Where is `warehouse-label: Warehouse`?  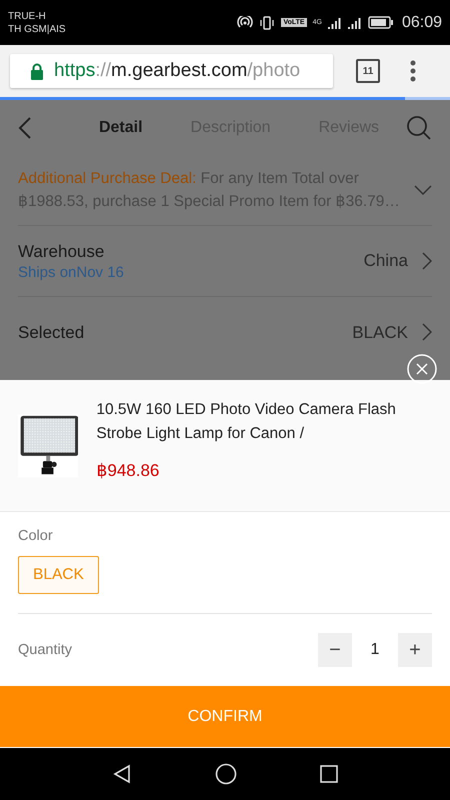
warehouse-label: Warehouse is located at coordinates (62, 252).